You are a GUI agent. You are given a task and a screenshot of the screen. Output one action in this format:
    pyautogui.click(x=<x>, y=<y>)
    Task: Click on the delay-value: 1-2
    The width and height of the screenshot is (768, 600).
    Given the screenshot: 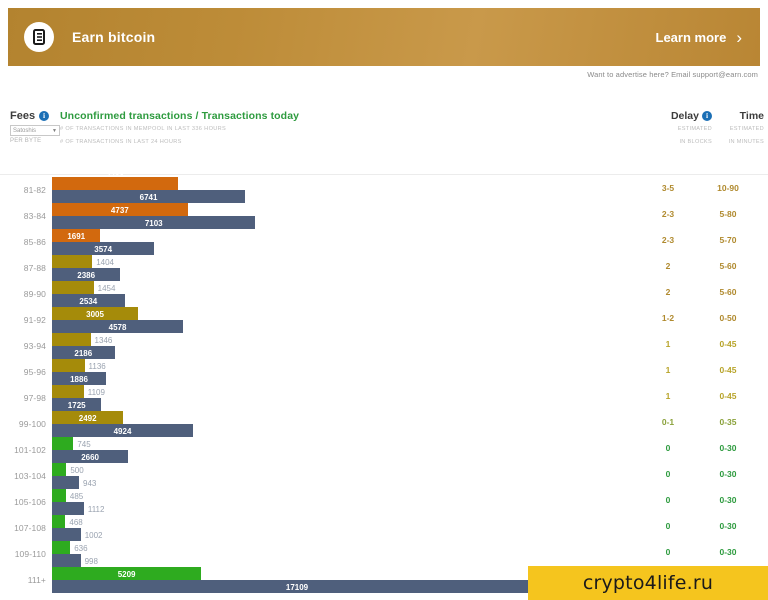 What is the action you would take?
    pyautogui.click(x=668, y=318)
    